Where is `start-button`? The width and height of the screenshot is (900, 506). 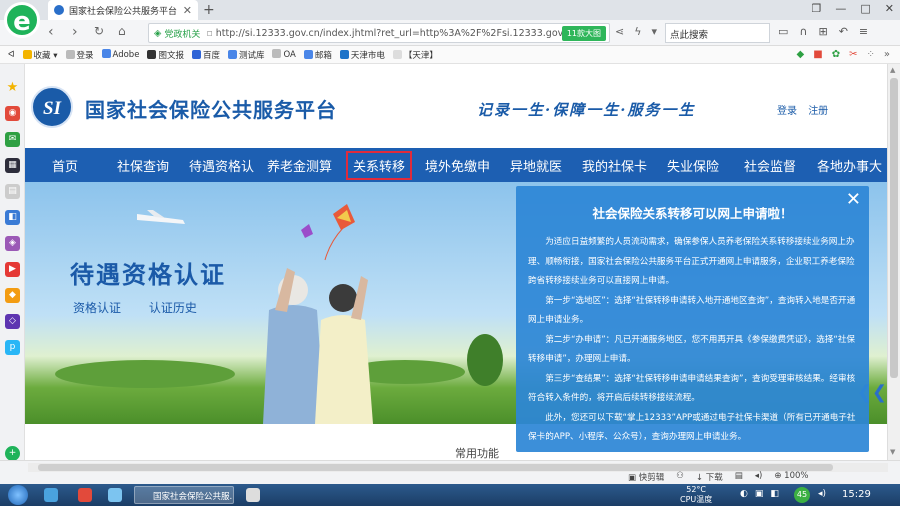 start-button is located at coordinates (18, 495).